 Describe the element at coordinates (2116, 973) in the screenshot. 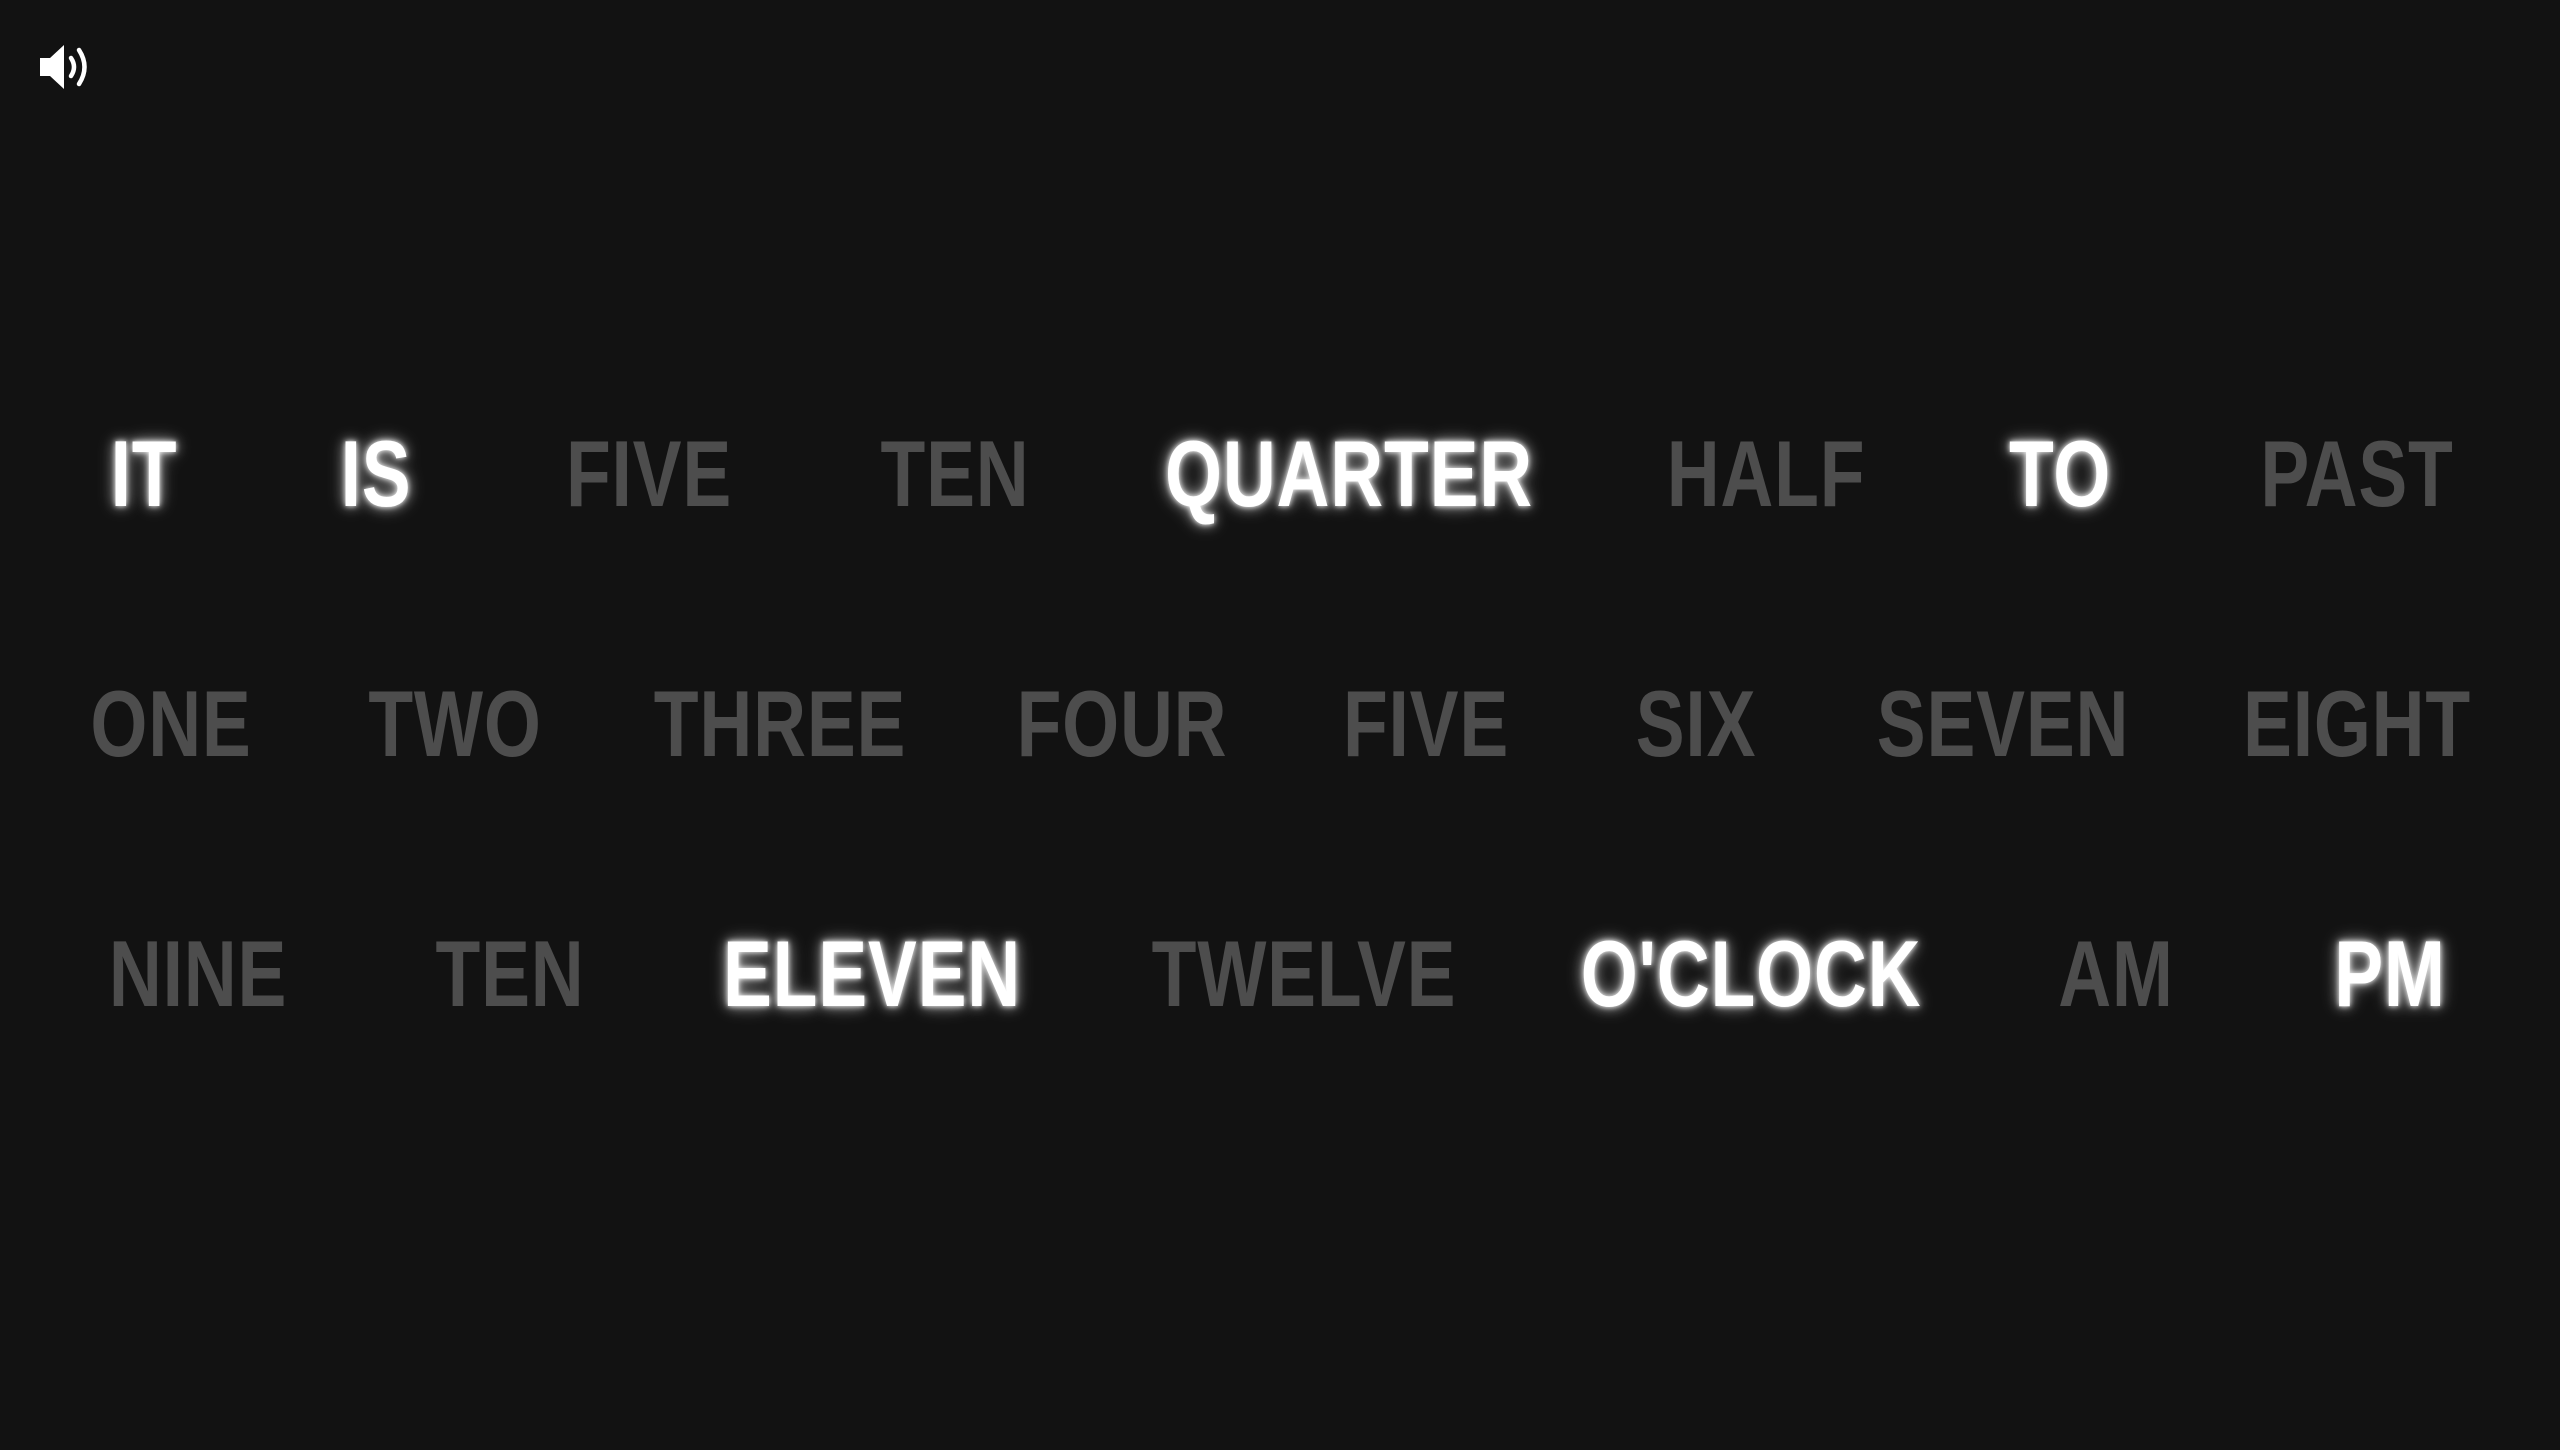

I see `word-am: AM` at that location.